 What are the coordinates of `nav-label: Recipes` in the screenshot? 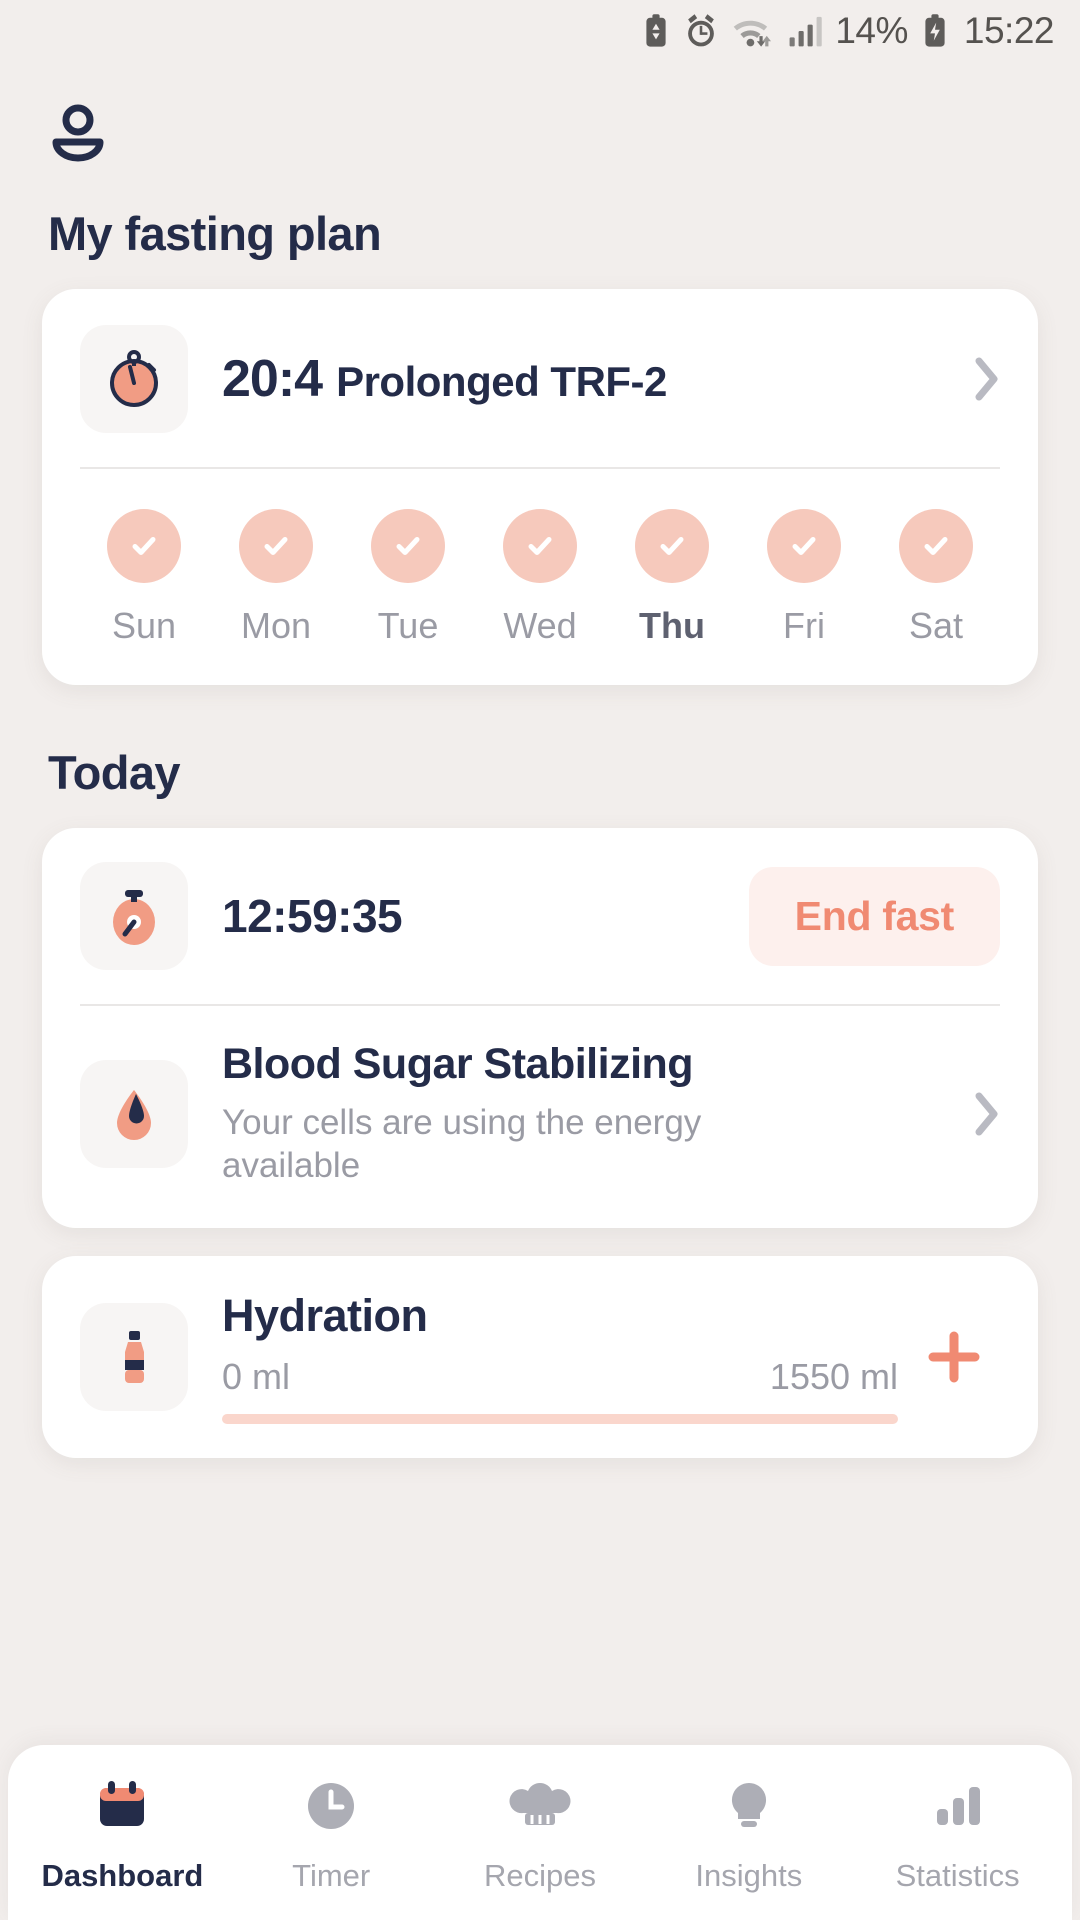 It's located at (539, 1875).